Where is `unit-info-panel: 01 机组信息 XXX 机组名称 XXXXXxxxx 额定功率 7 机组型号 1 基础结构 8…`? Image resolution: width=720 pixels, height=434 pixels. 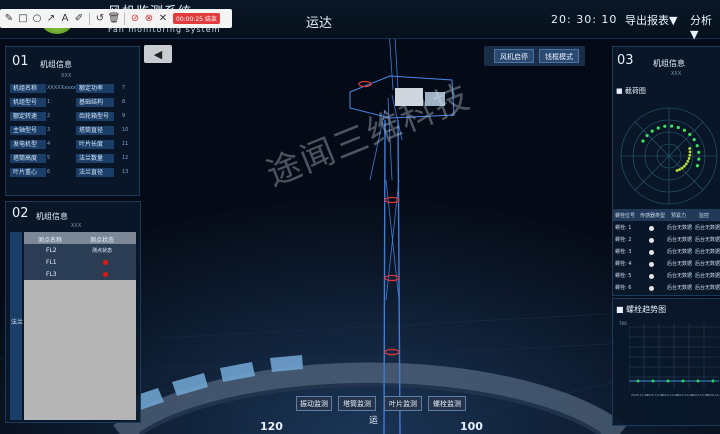
unit-info-panel: 01 机组信息 XXX 机组名称 XXXXXxxxx 额定功率 7 机组型号 1 基础结构 8… is located at coordinates (72, 121).